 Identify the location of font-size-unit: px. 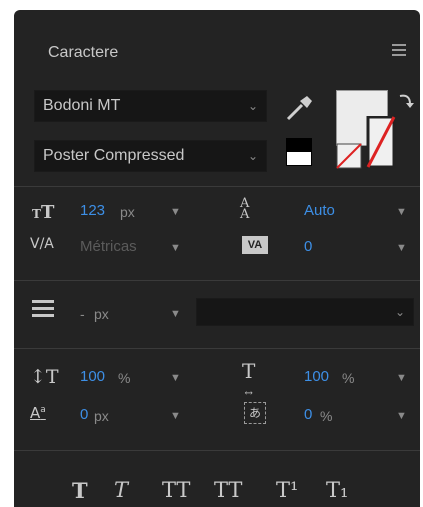
(127, 212).